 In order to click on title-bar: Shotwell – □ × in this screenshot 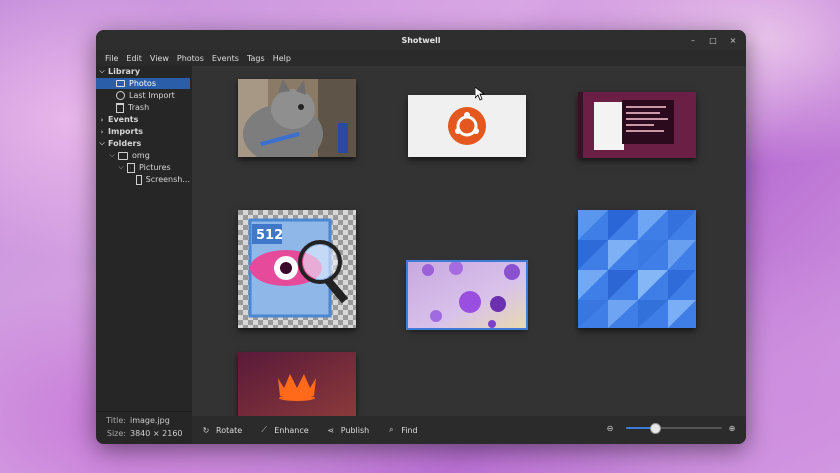, I will do `click(421, 40)`.